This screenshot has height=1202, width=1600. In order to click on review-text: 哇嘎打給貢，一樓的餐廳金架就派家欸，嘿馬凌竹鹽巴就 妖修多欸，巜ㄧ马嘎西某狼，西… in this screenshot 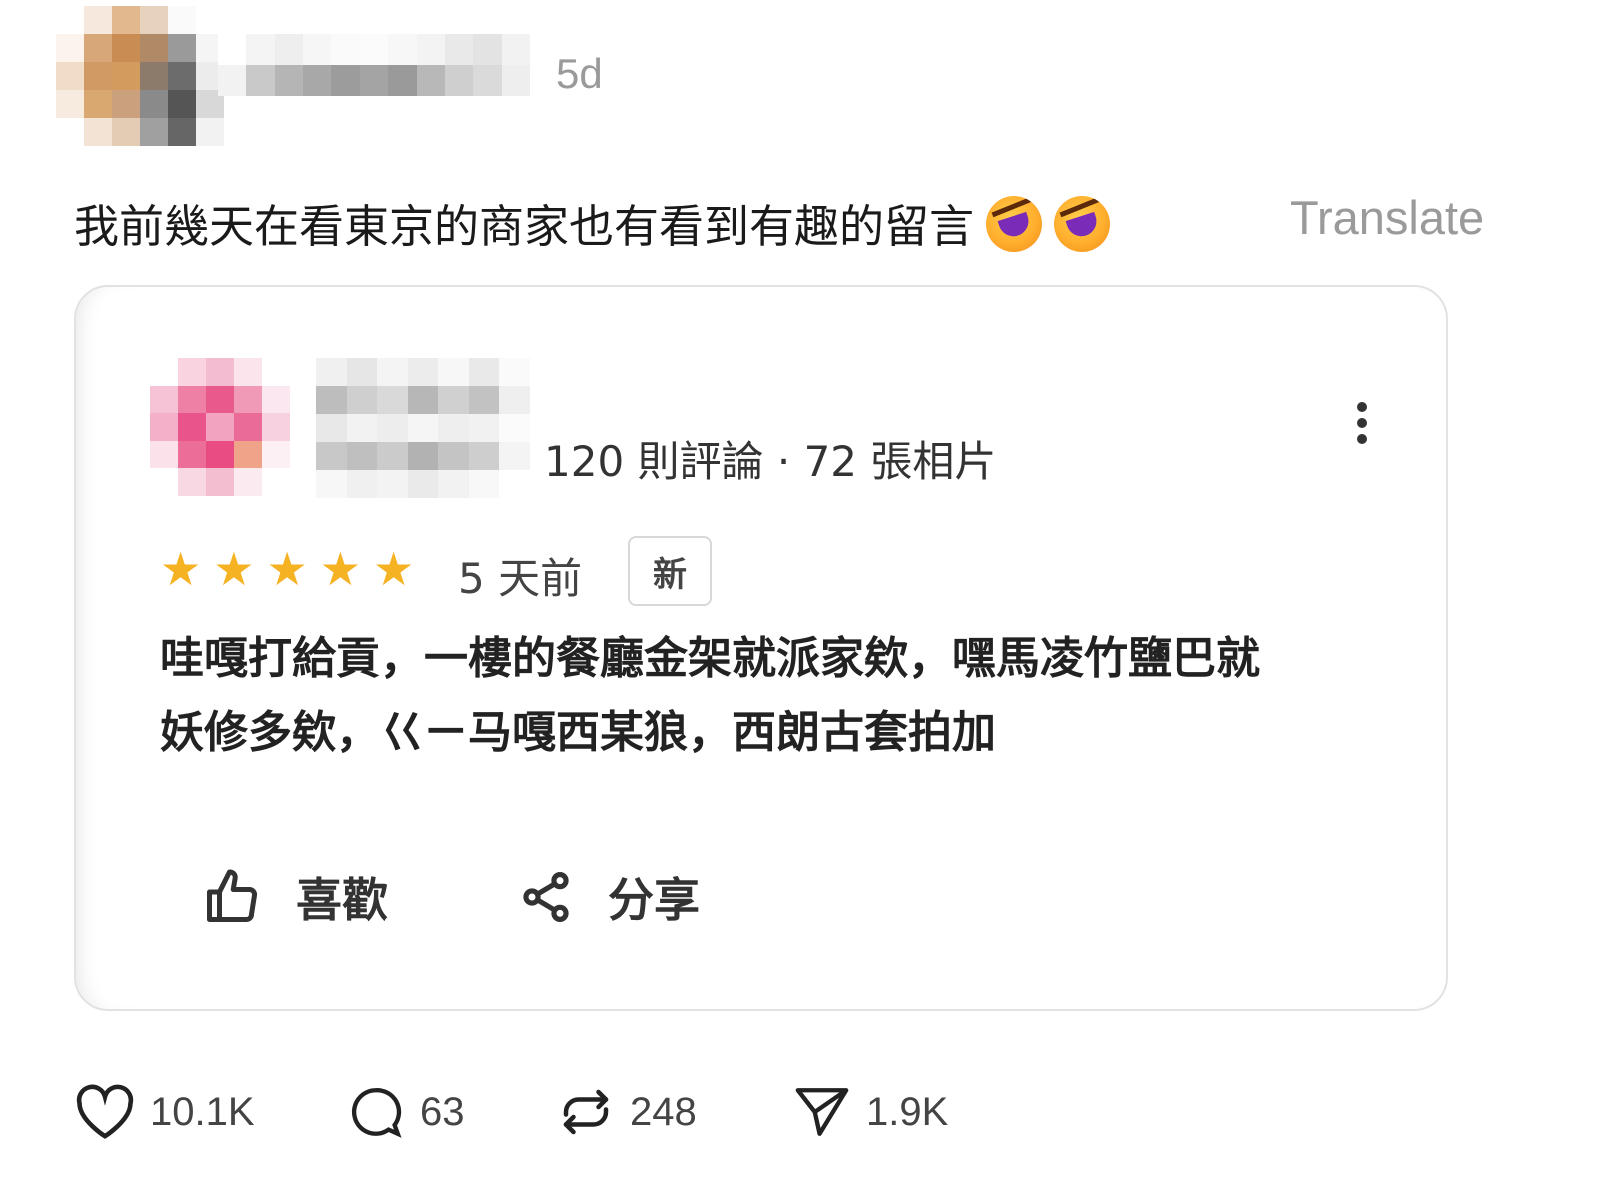, I will do `click(780, 696)`.